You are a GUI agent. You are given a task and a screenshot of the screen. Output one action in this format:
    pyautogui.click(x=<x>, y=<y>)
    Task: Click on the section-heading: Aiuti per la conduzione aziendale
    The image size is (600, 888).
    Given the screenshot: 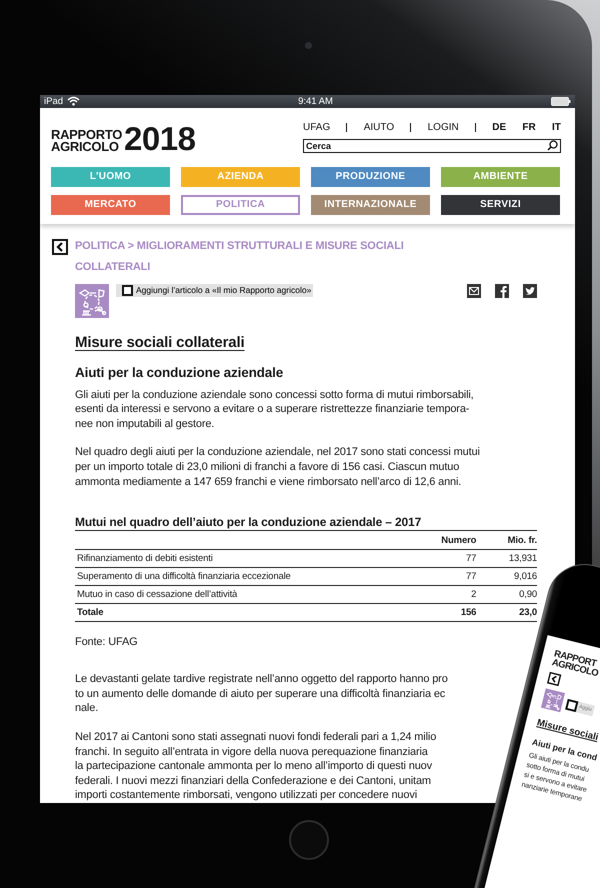 What is the action you would take?
    pyautogui.click(x=179, y=372)
    